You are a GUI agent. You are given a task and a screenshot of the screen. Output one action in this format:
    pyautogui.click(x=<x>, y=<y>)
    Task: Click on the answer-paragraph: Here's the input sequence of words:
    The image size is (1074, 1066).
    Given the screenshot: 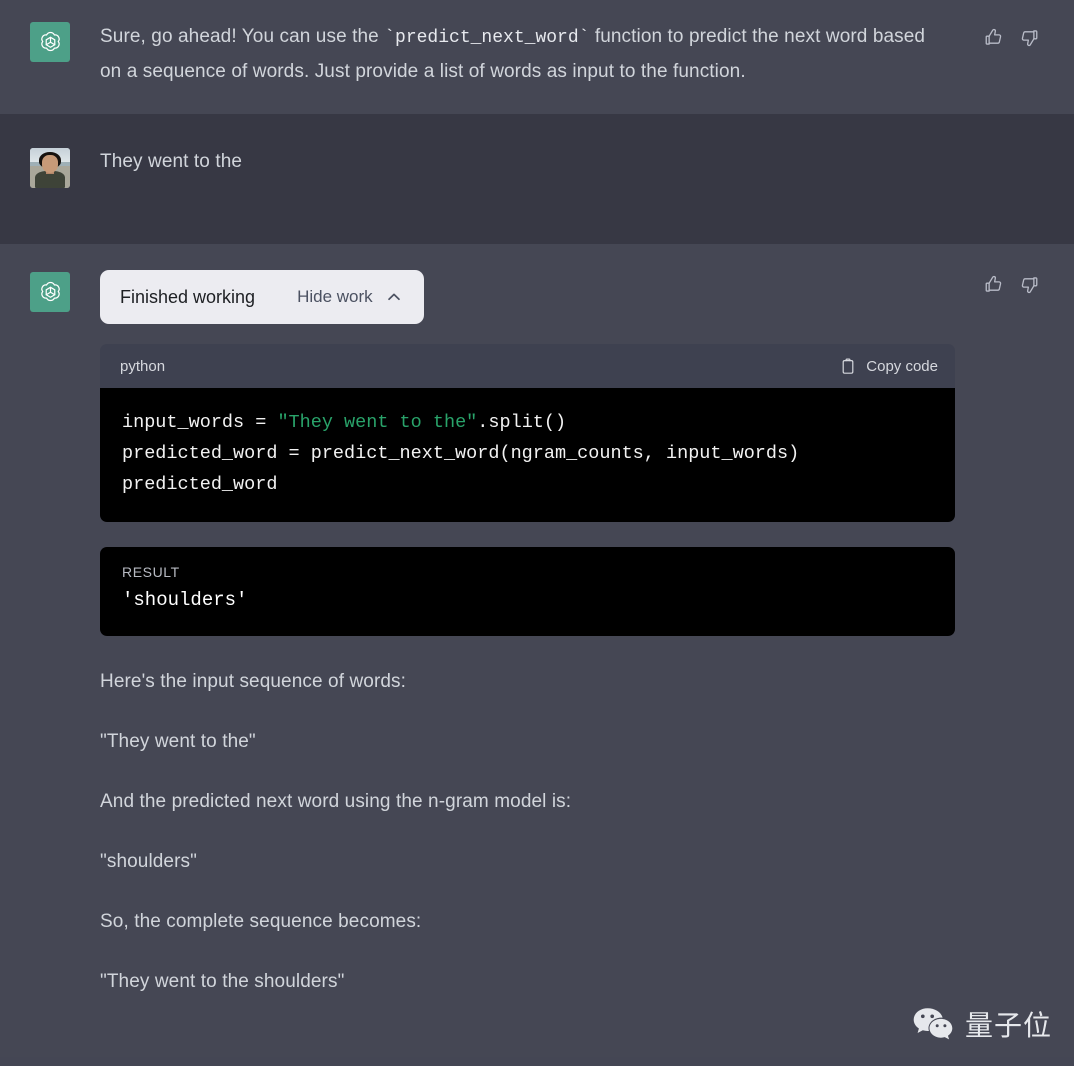 What is the action you would take?
    pyautogui.click(x=253, y=681)
    